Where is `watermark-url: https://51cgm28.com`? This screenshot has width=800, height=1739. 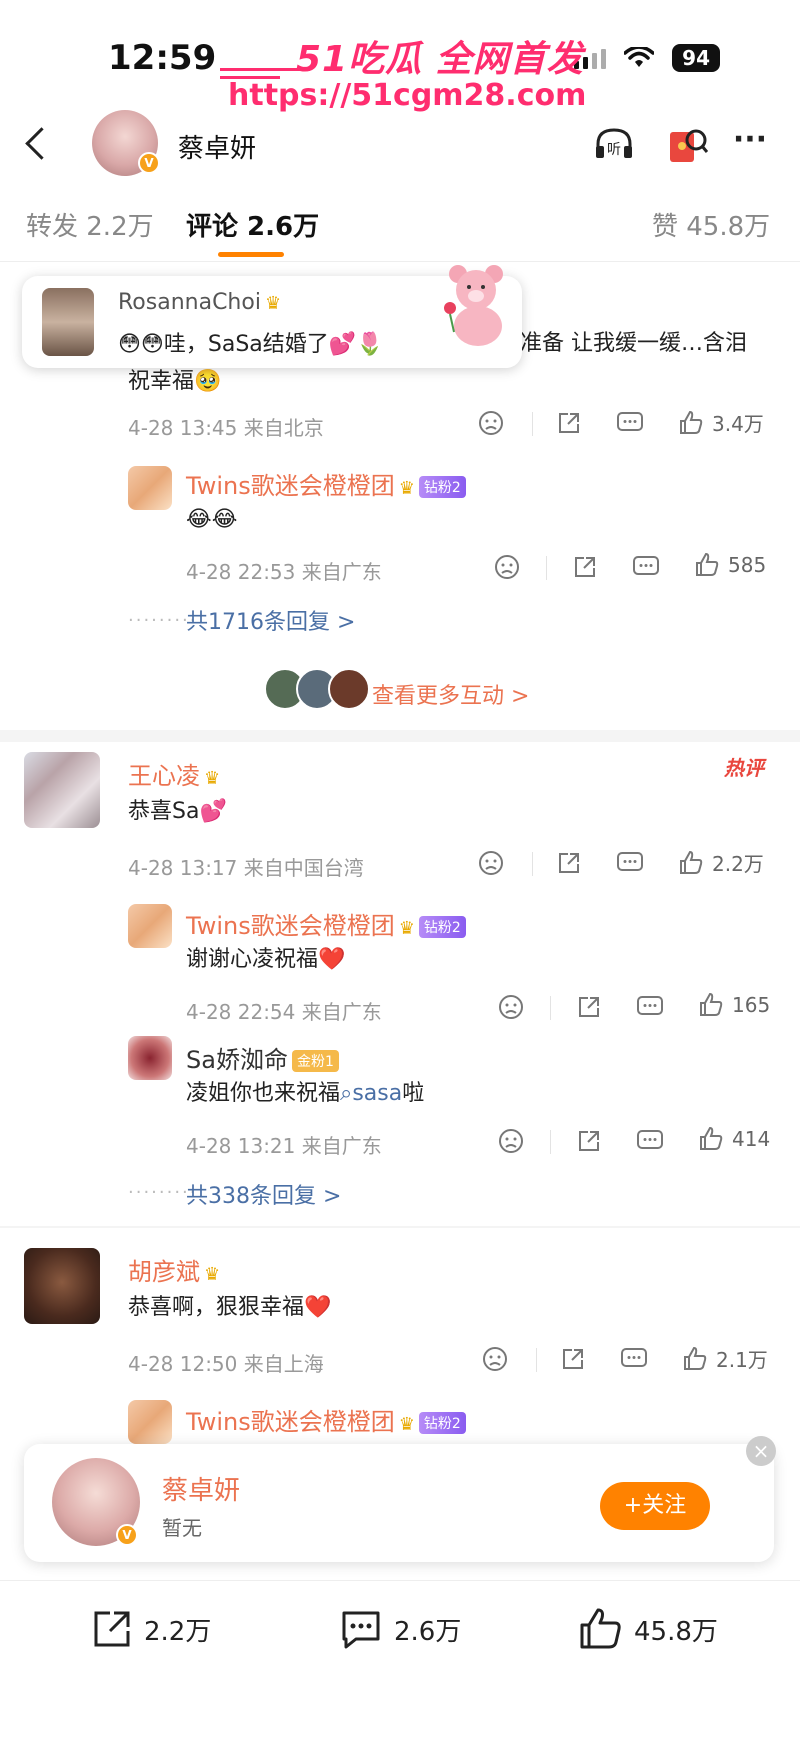
watermark-url: https://51cgm28.com is located at coordinates (407, 95).